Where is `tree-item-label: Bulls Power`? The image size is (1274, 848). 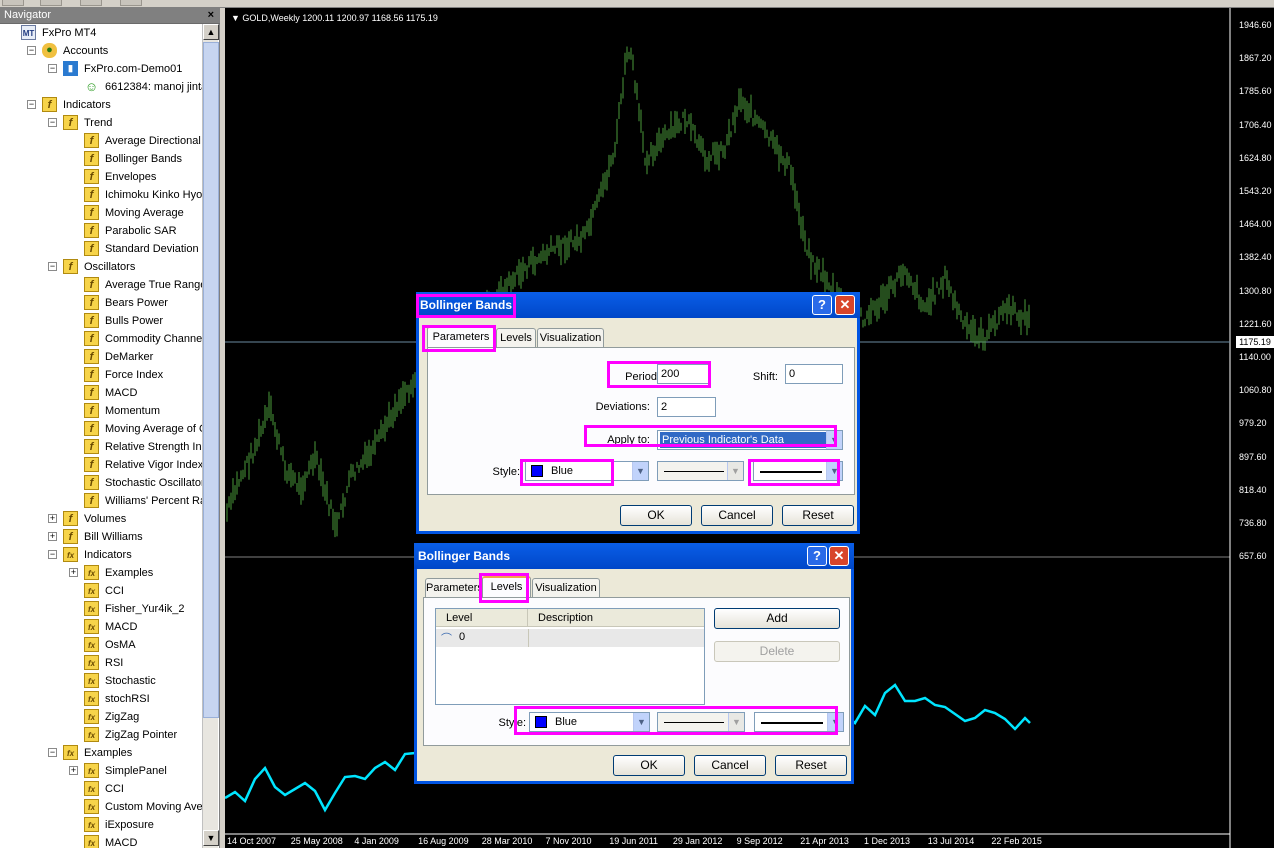
tree-item-label: Bulls Power is located at coordinates (134, 321).